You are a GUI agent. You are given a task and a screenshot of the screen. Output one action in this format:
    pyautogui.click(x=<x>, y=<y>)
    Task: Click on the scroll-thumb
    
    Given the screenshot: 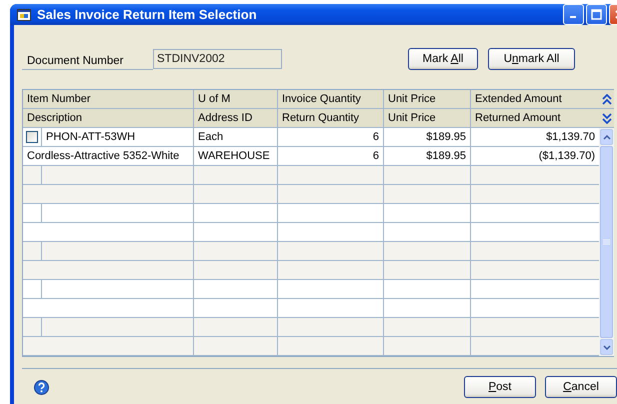 What is the action you would take?
    pyautogui.click(x=606, y=242)
    